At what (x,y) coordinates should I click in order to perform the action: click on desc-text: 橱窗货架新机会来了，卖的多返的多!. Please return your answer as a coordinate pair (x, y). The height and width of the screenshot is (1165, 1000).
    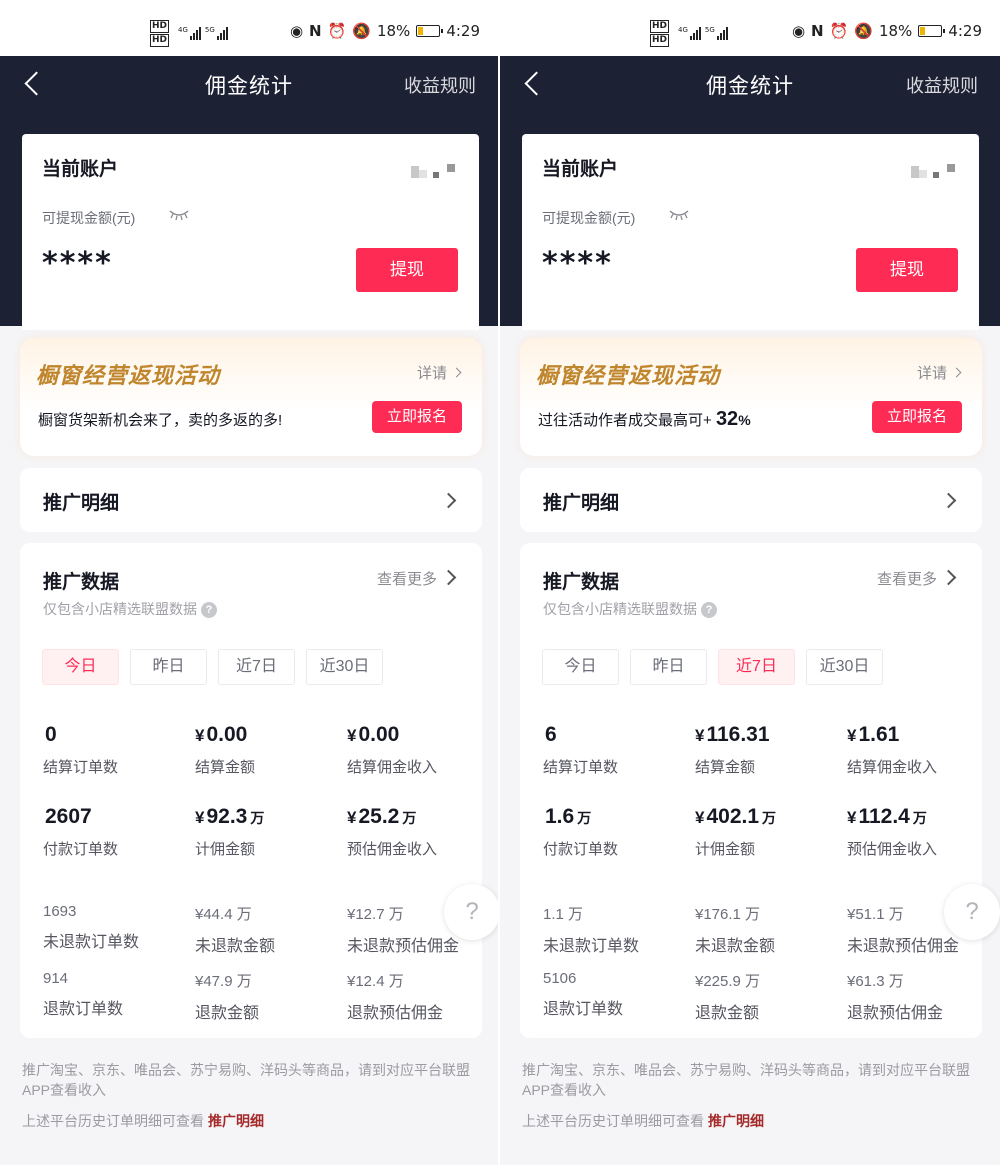
    Looking at the image, I should click on (160, 420).